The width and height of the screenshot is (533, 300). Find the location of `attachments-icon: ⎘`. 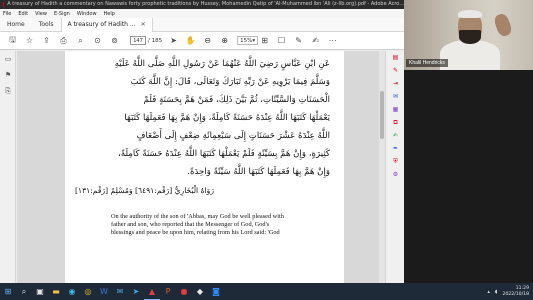

attachments-icon: ⎘ is located at coordinates (8, 91).